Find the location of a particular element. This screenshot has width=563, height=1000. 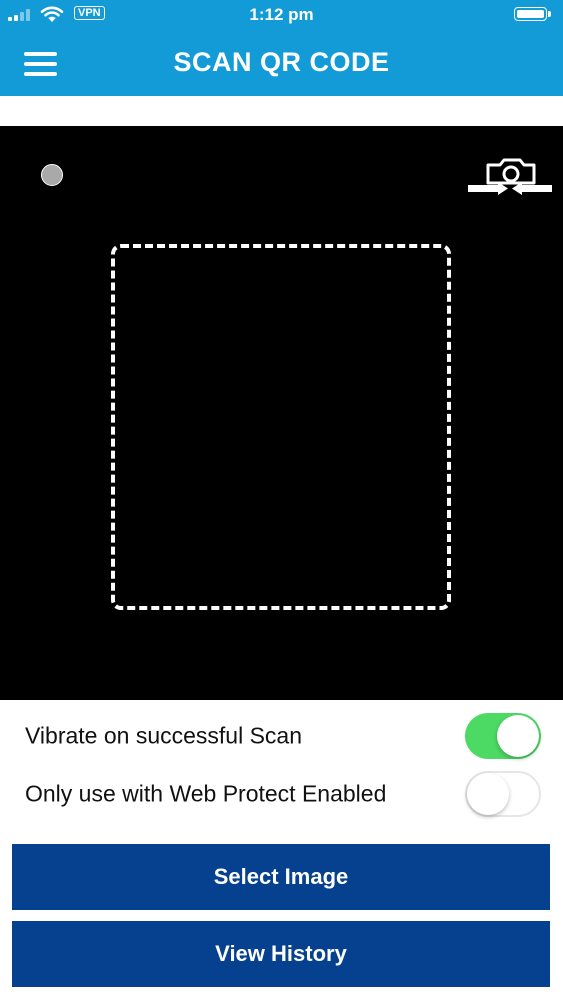

select-image-button: Select Image is located at coordinates (281, 877).